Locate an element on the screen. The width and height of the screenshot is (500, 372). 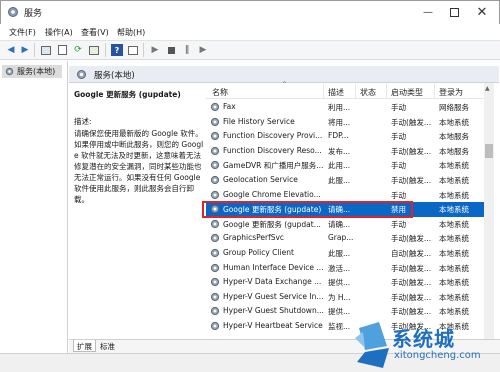
menu-help: 帮助(H) is located at coordinates (131, 32).